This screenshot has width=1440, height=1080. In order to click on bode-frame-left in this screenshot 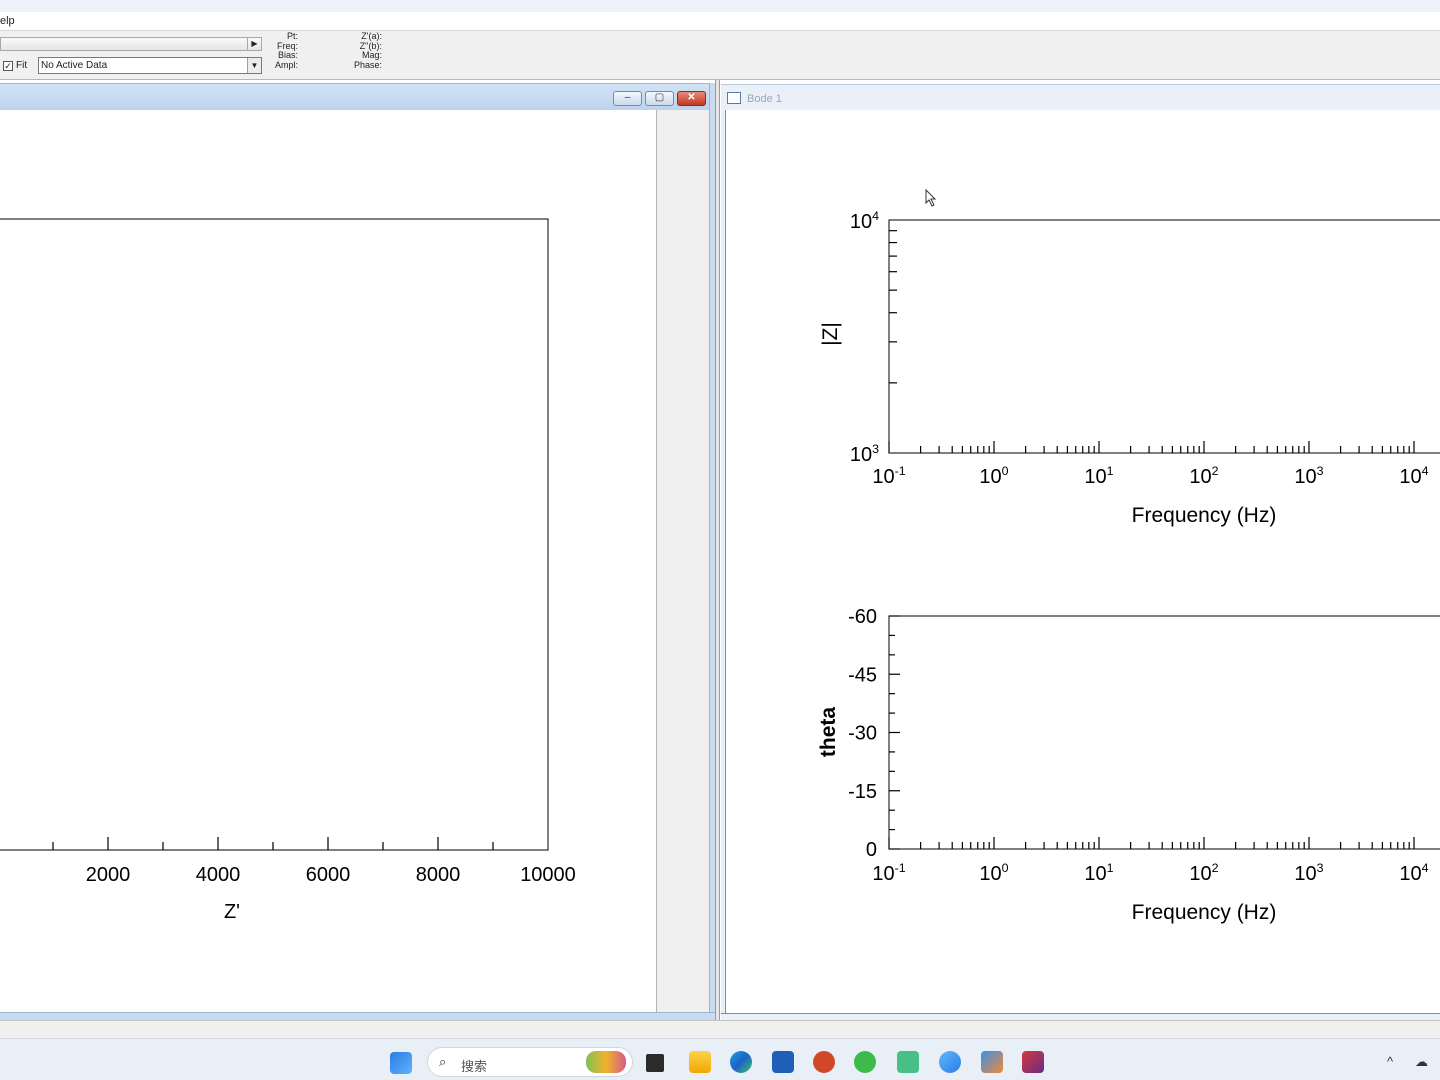, I will do `click(723, 565)`.